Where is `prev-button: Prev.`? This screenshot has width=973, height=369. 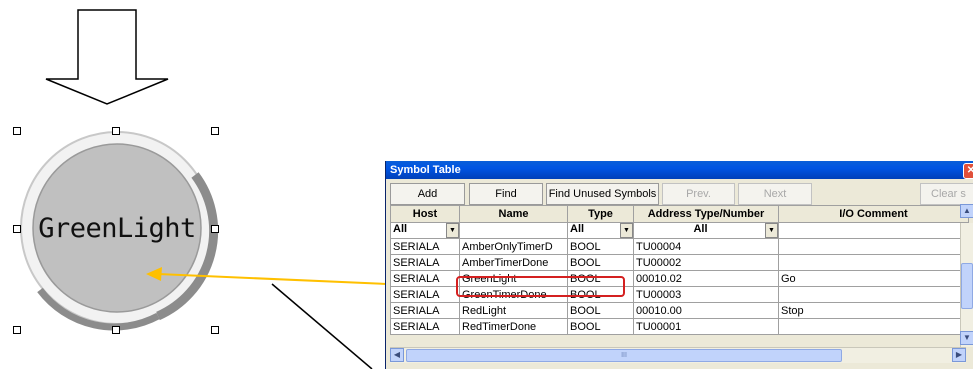
prev-button: Prev. is located at coordinates (698, 194).